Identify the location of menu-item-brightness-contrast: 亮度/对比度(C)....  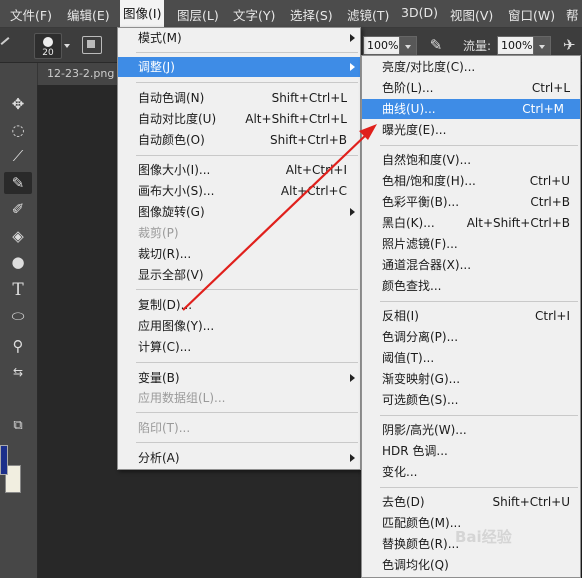
(476, 67).